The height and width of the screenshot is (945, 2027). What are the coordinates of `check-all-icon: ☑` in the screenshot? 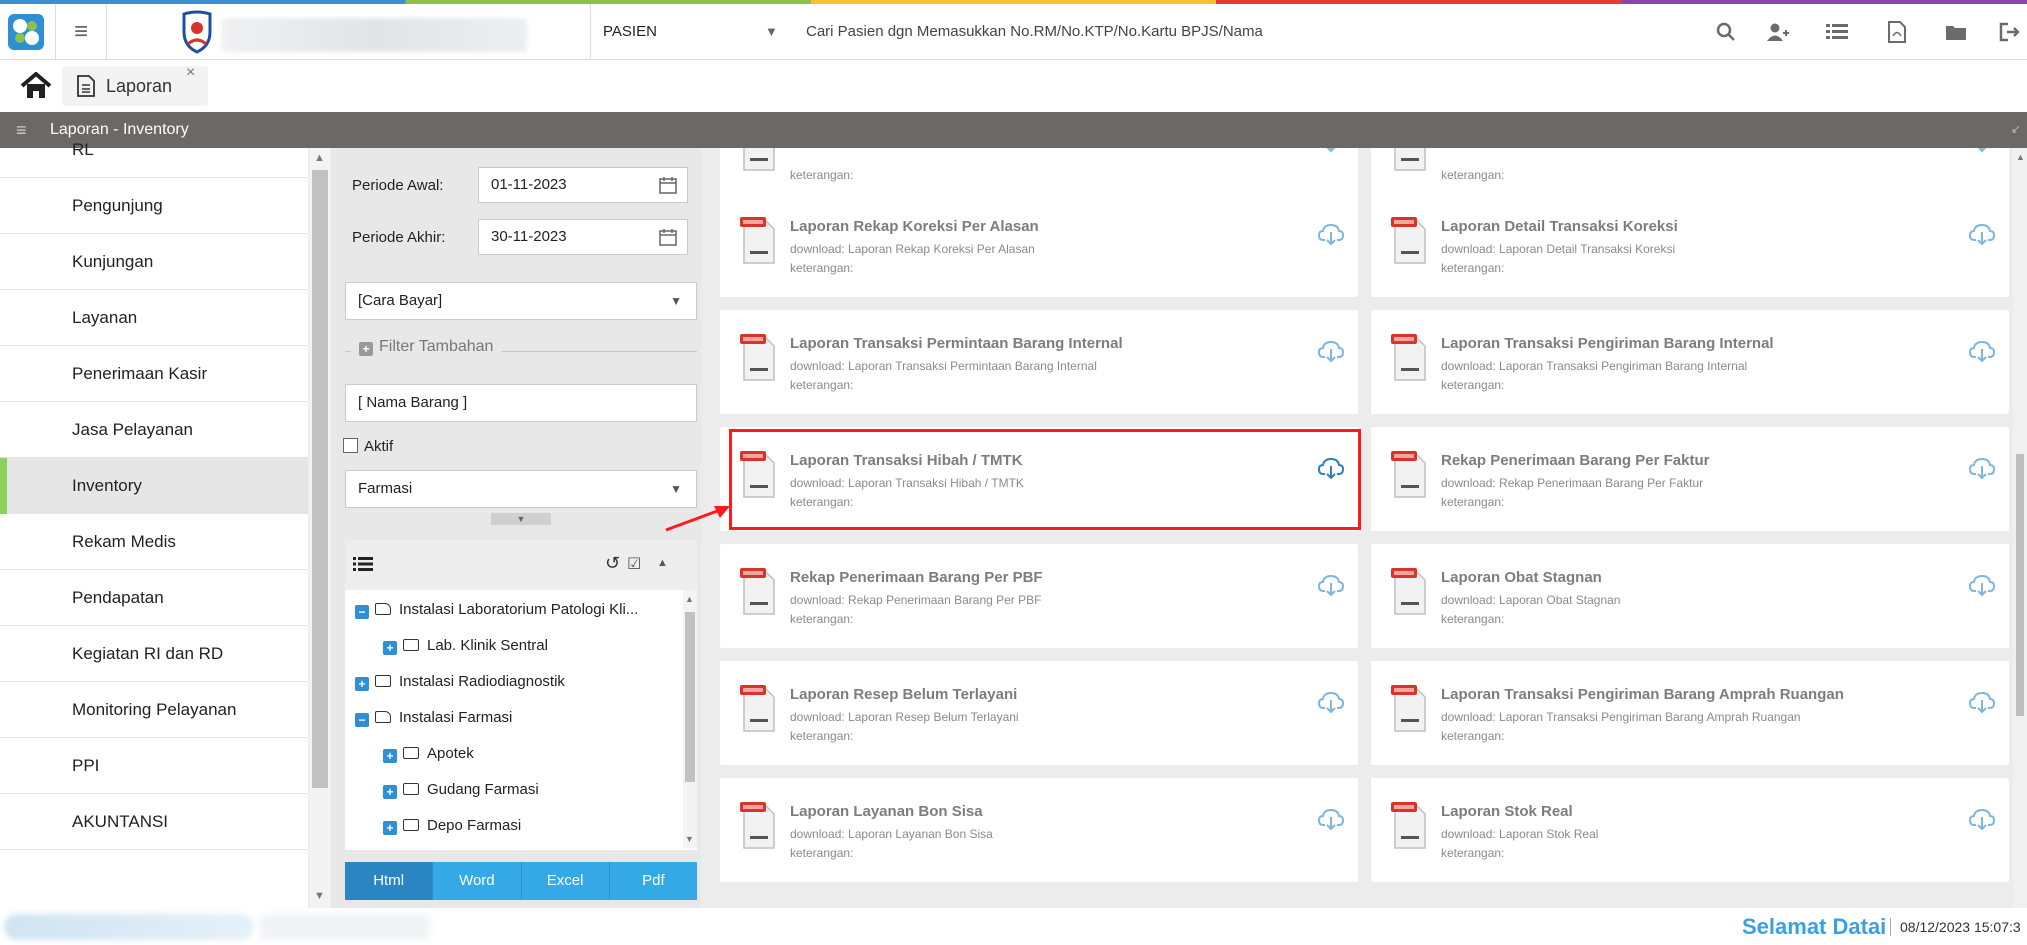 It's located at (634, 564).